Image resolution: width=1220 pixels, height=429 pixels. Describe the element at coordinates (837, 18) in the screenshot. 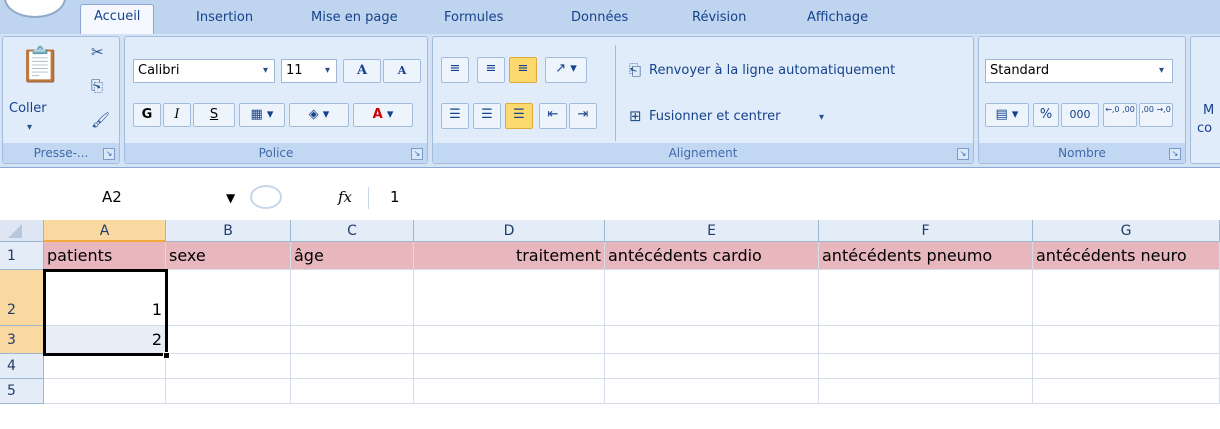

I see `tab-affichage: Affichage` at that location.